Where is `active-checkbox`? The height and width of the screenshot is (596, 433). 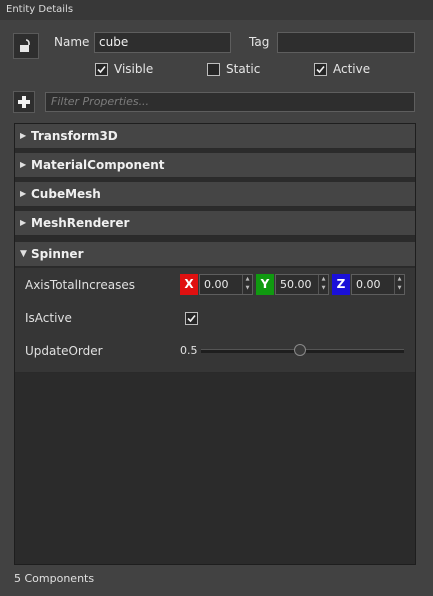
active-checkbox is located at coordinates (320, 69).